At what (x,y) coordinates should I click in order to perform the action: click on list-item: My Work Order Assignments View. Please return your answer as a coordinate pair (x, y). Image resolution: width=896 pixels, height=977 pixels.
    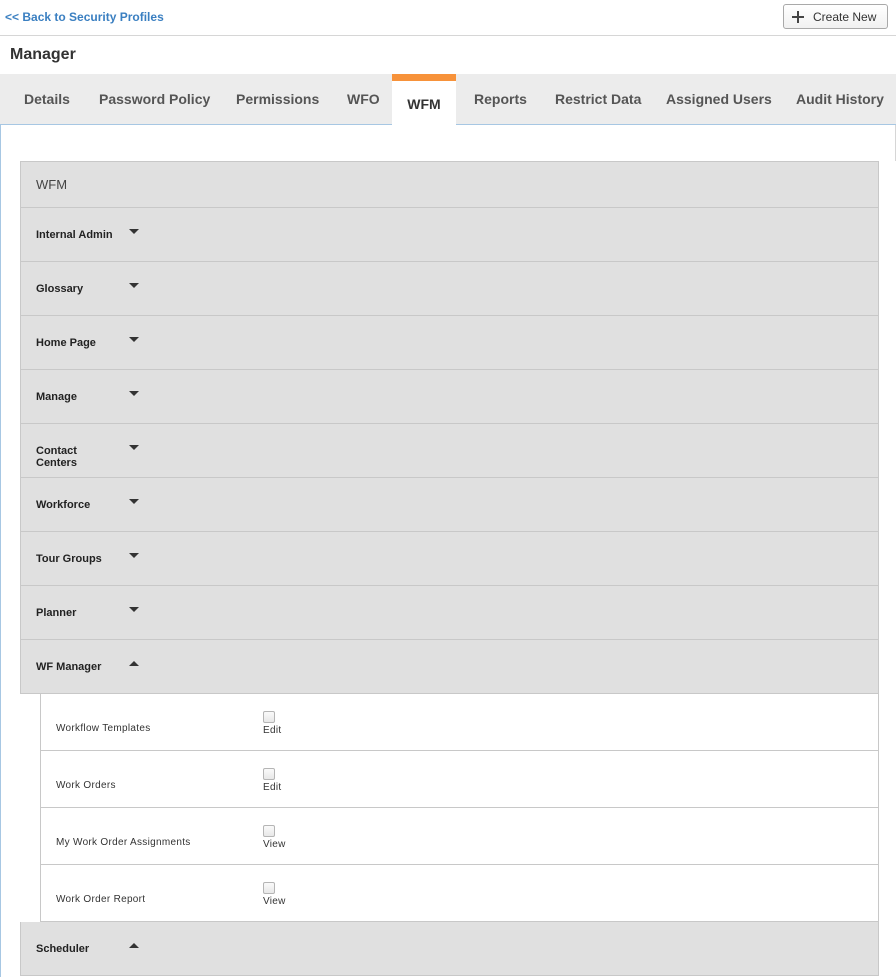
    Looking at the image, I should click on (459, 836).